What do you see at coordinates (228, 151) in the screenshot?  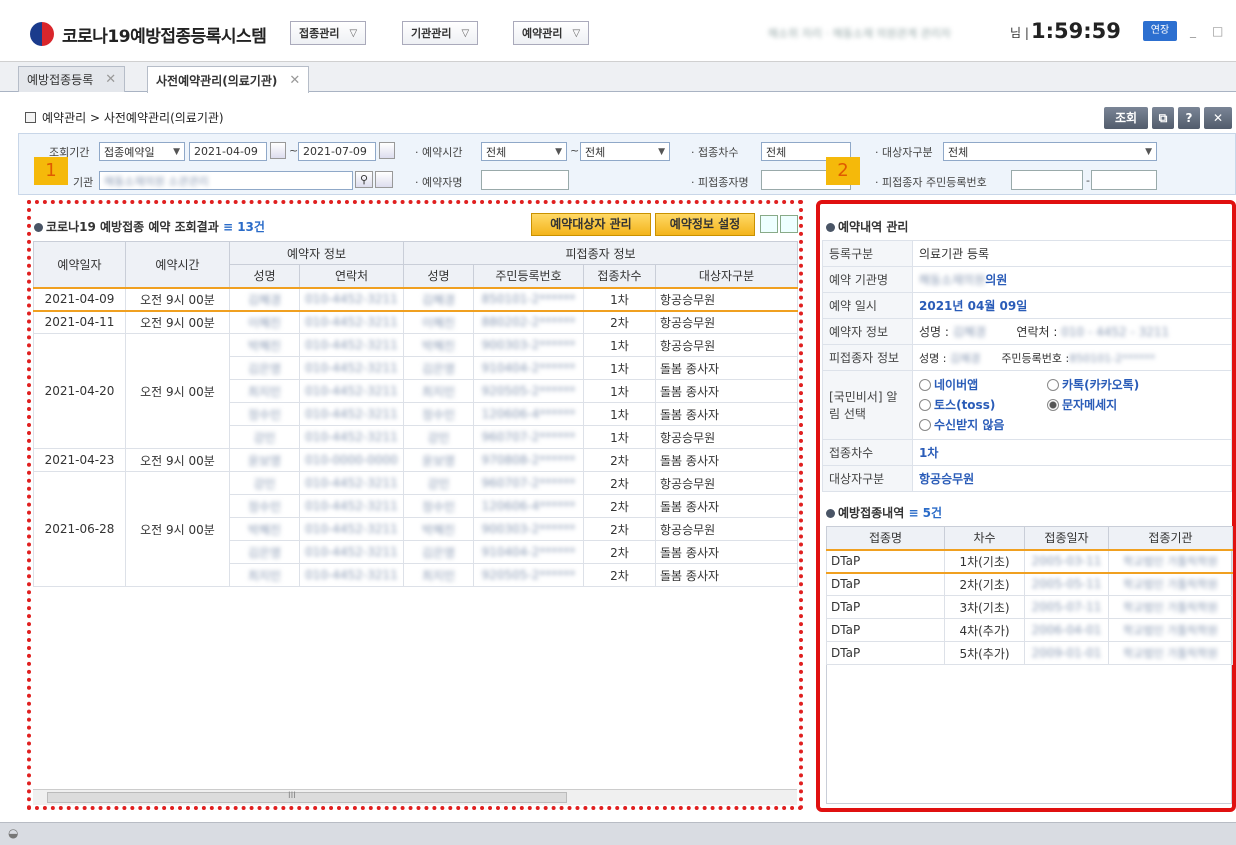 I see `date-from-input: 2021-04-09` at bounding box center [228, 151].